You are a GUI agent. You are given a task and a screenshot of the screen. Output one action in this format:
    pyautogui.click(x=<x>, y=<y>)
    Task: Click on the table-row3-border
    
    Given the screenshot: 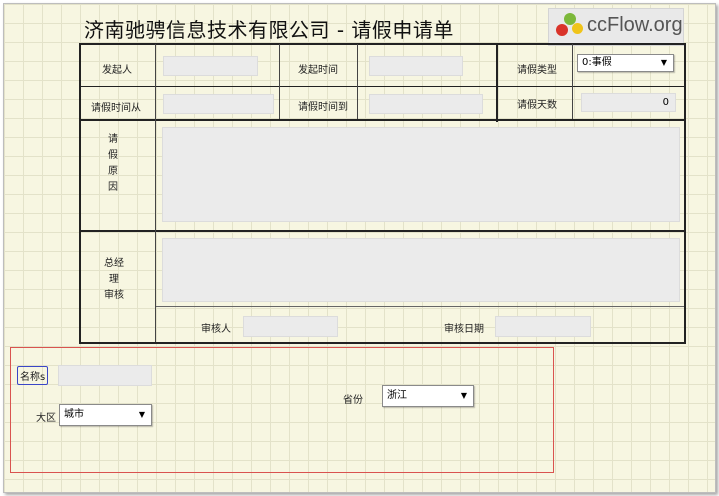 What is the action you would take?
    pyautogui.click(x=382, y=231)
    